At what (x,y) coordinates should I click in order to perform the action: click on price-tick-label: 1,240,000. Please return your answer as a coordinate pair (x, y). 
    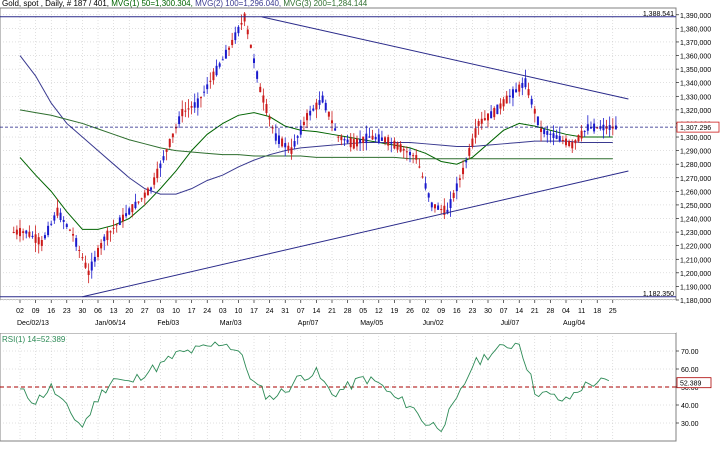
    Looking at the image, I should click on (695, 220).